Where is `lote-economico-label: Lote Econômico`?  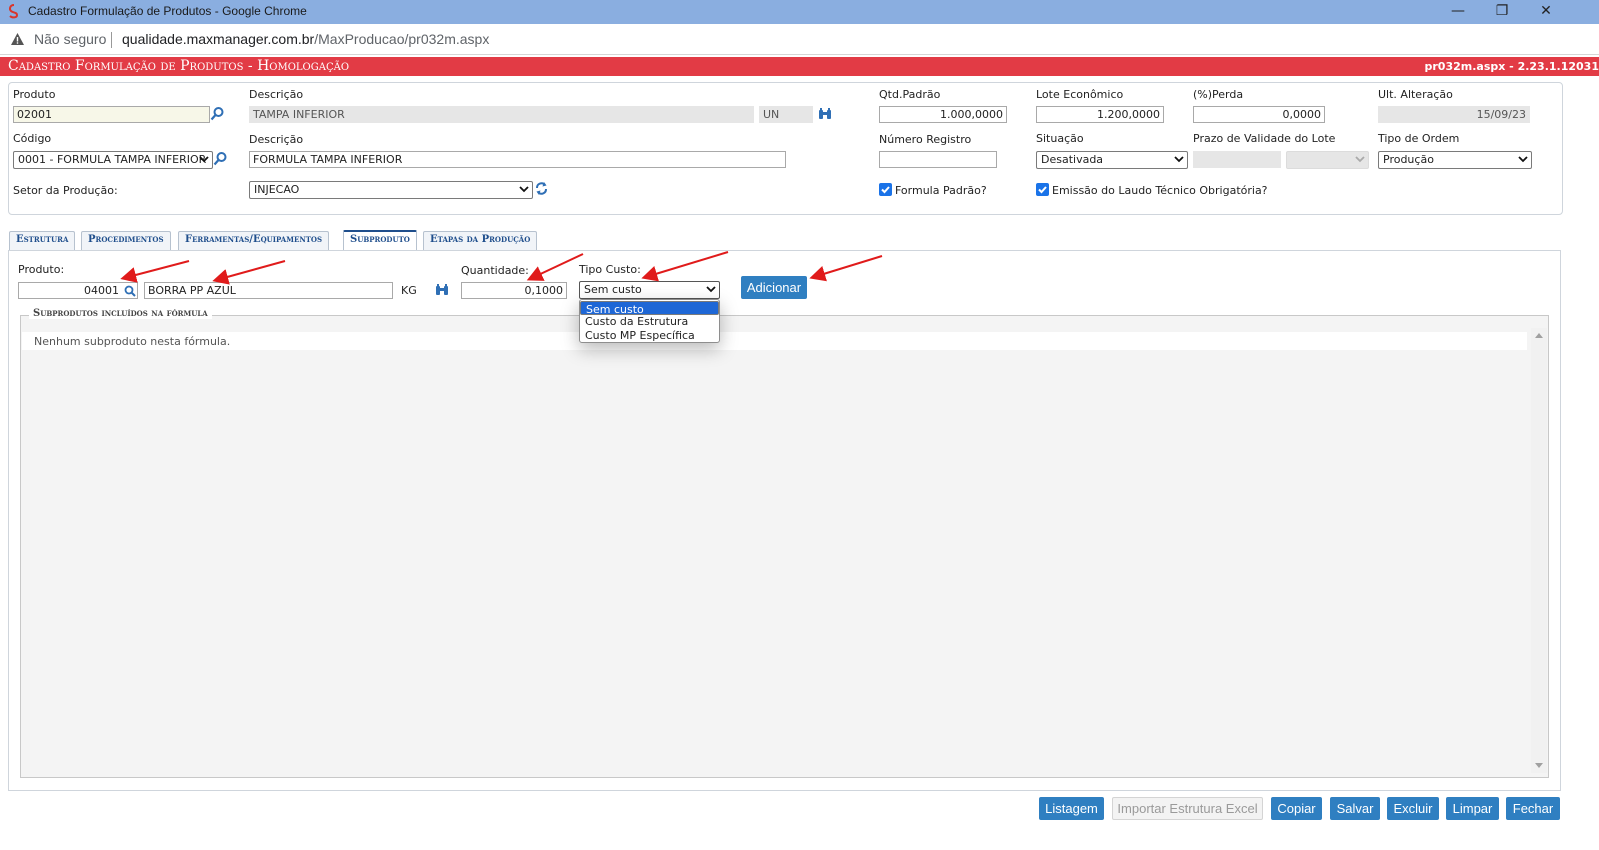
lote-economico-label: Lote Econômico is located at coordinates (1080, 94).